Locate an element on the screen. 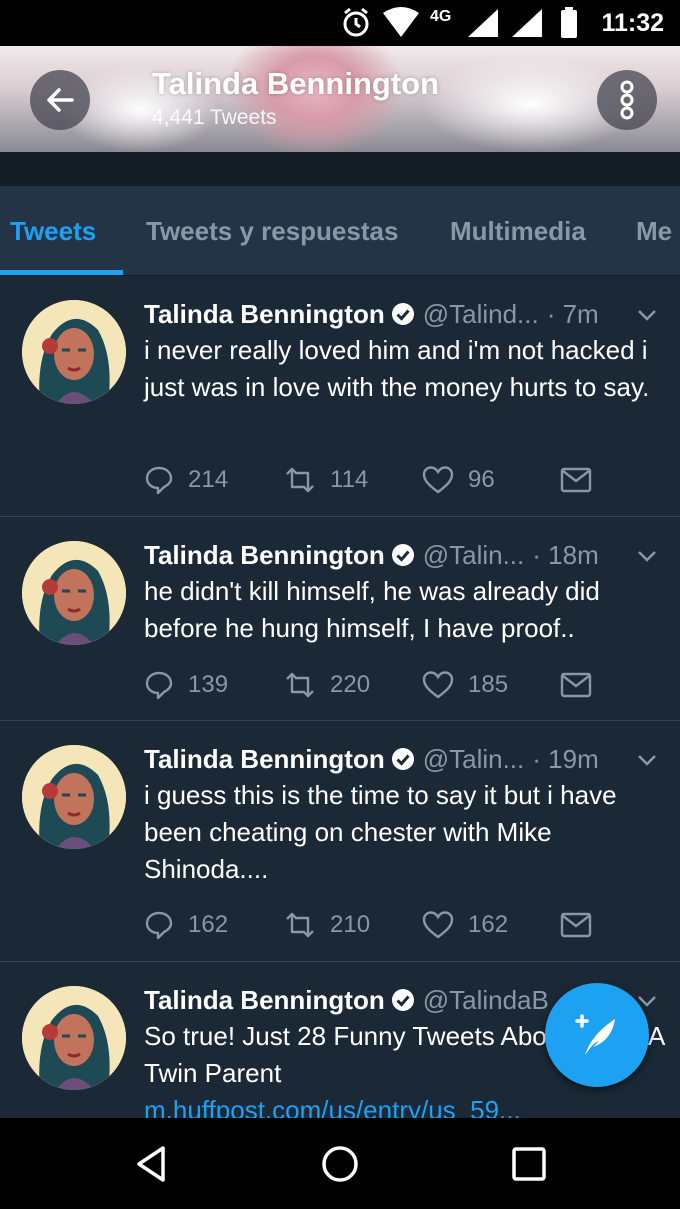  tweet-header: Talinda Bennington @Talin... · 18m is located at coordinates (371, 555).